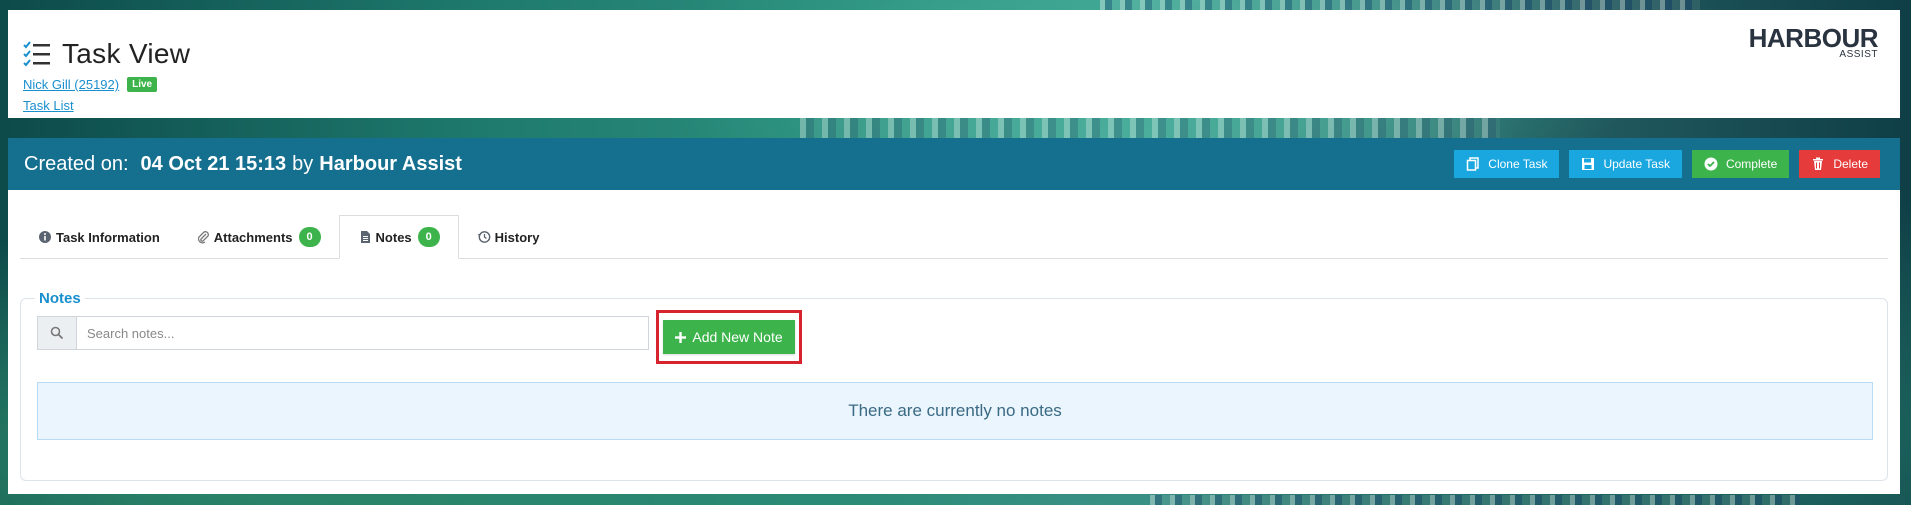 The image size is (1911, 505). I want to click on plus-icon, so click(681, 337).